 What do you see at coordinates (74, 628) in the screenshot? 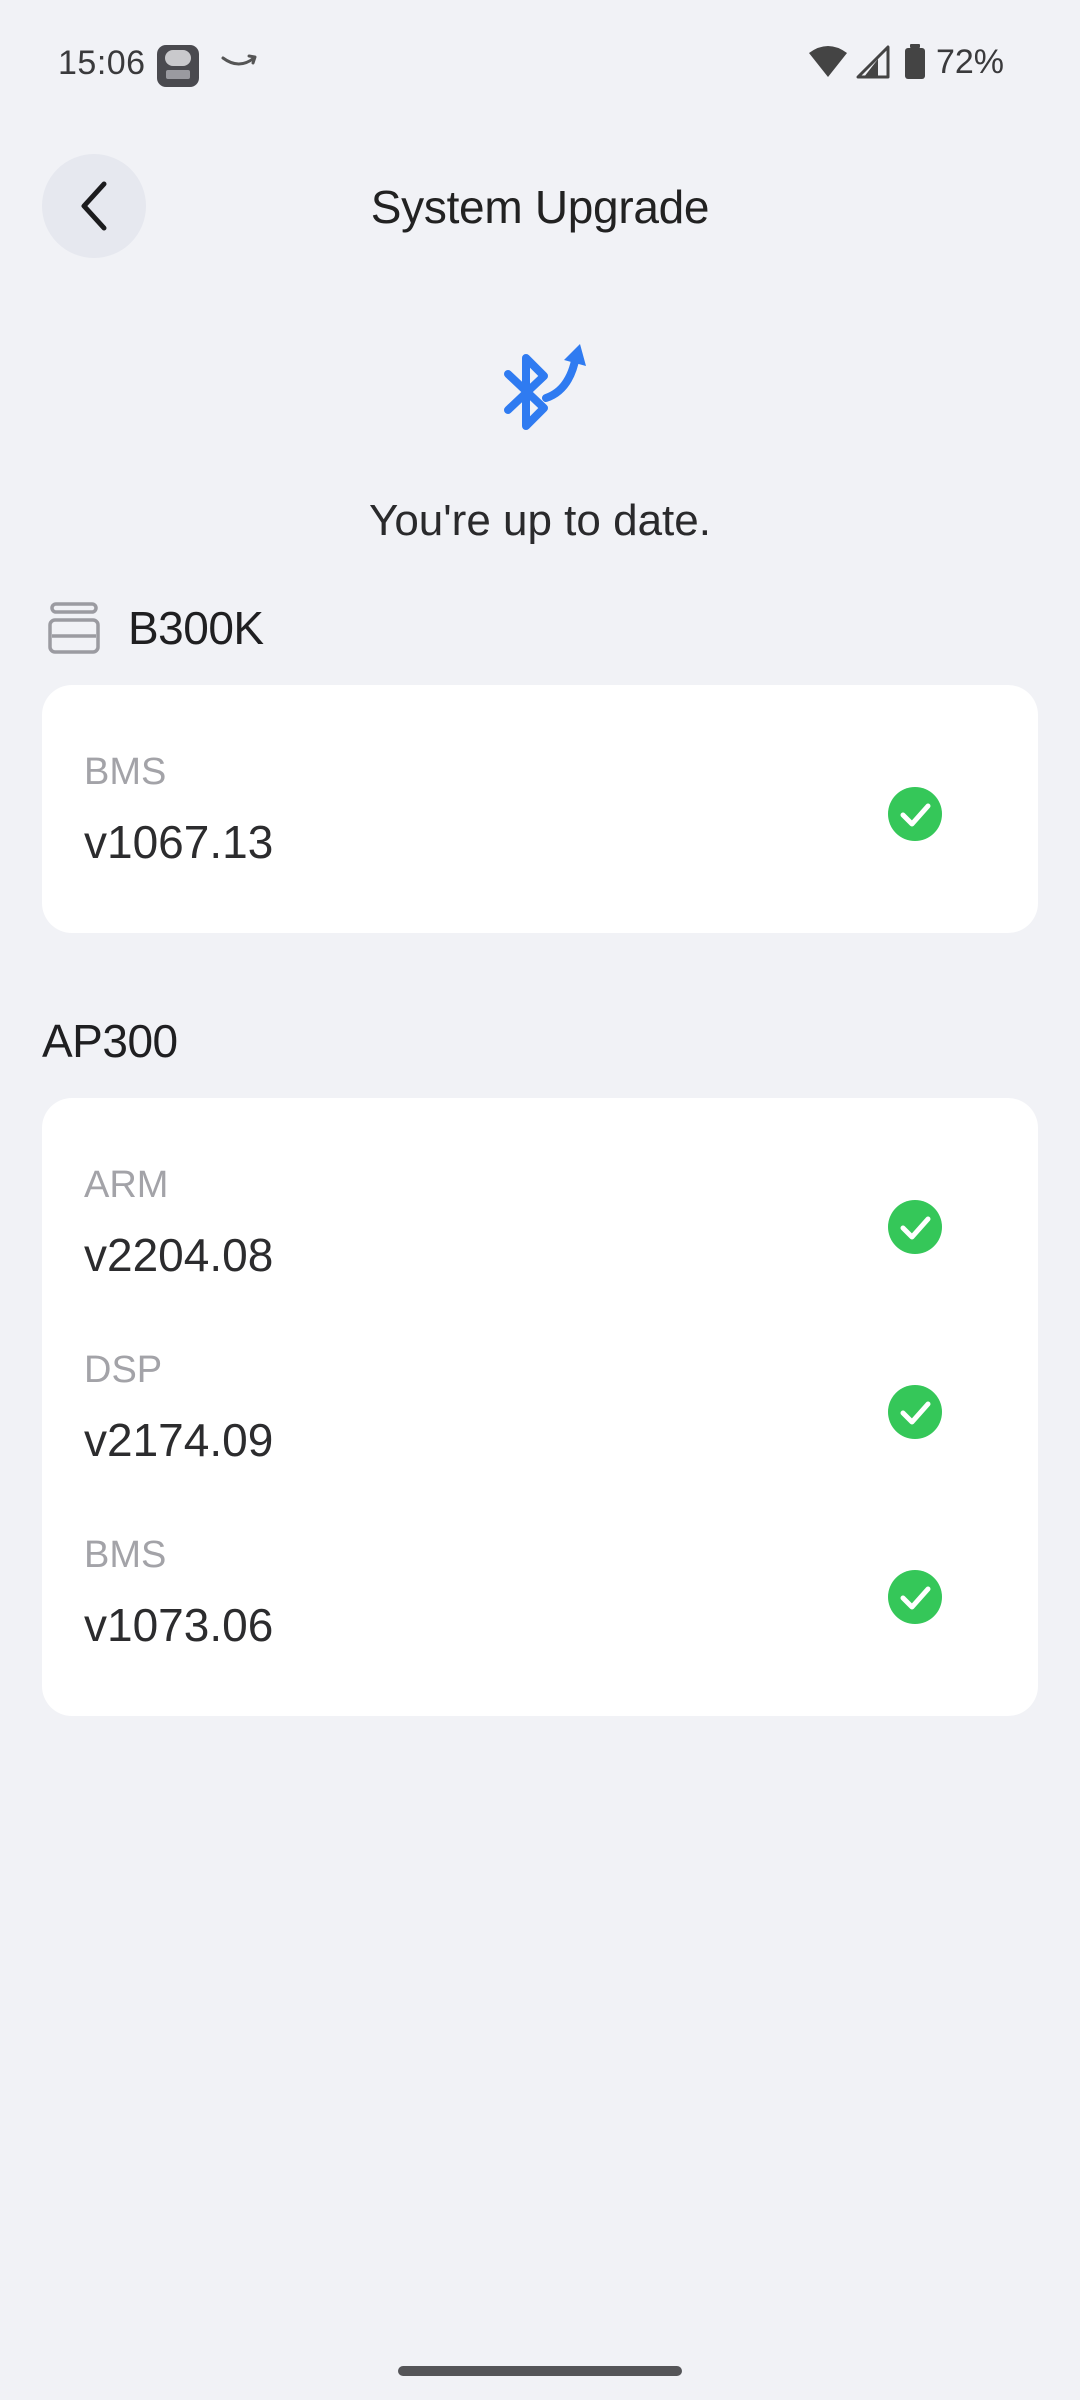
I see `battery-stack-icon` at bounding box center [74, 628].